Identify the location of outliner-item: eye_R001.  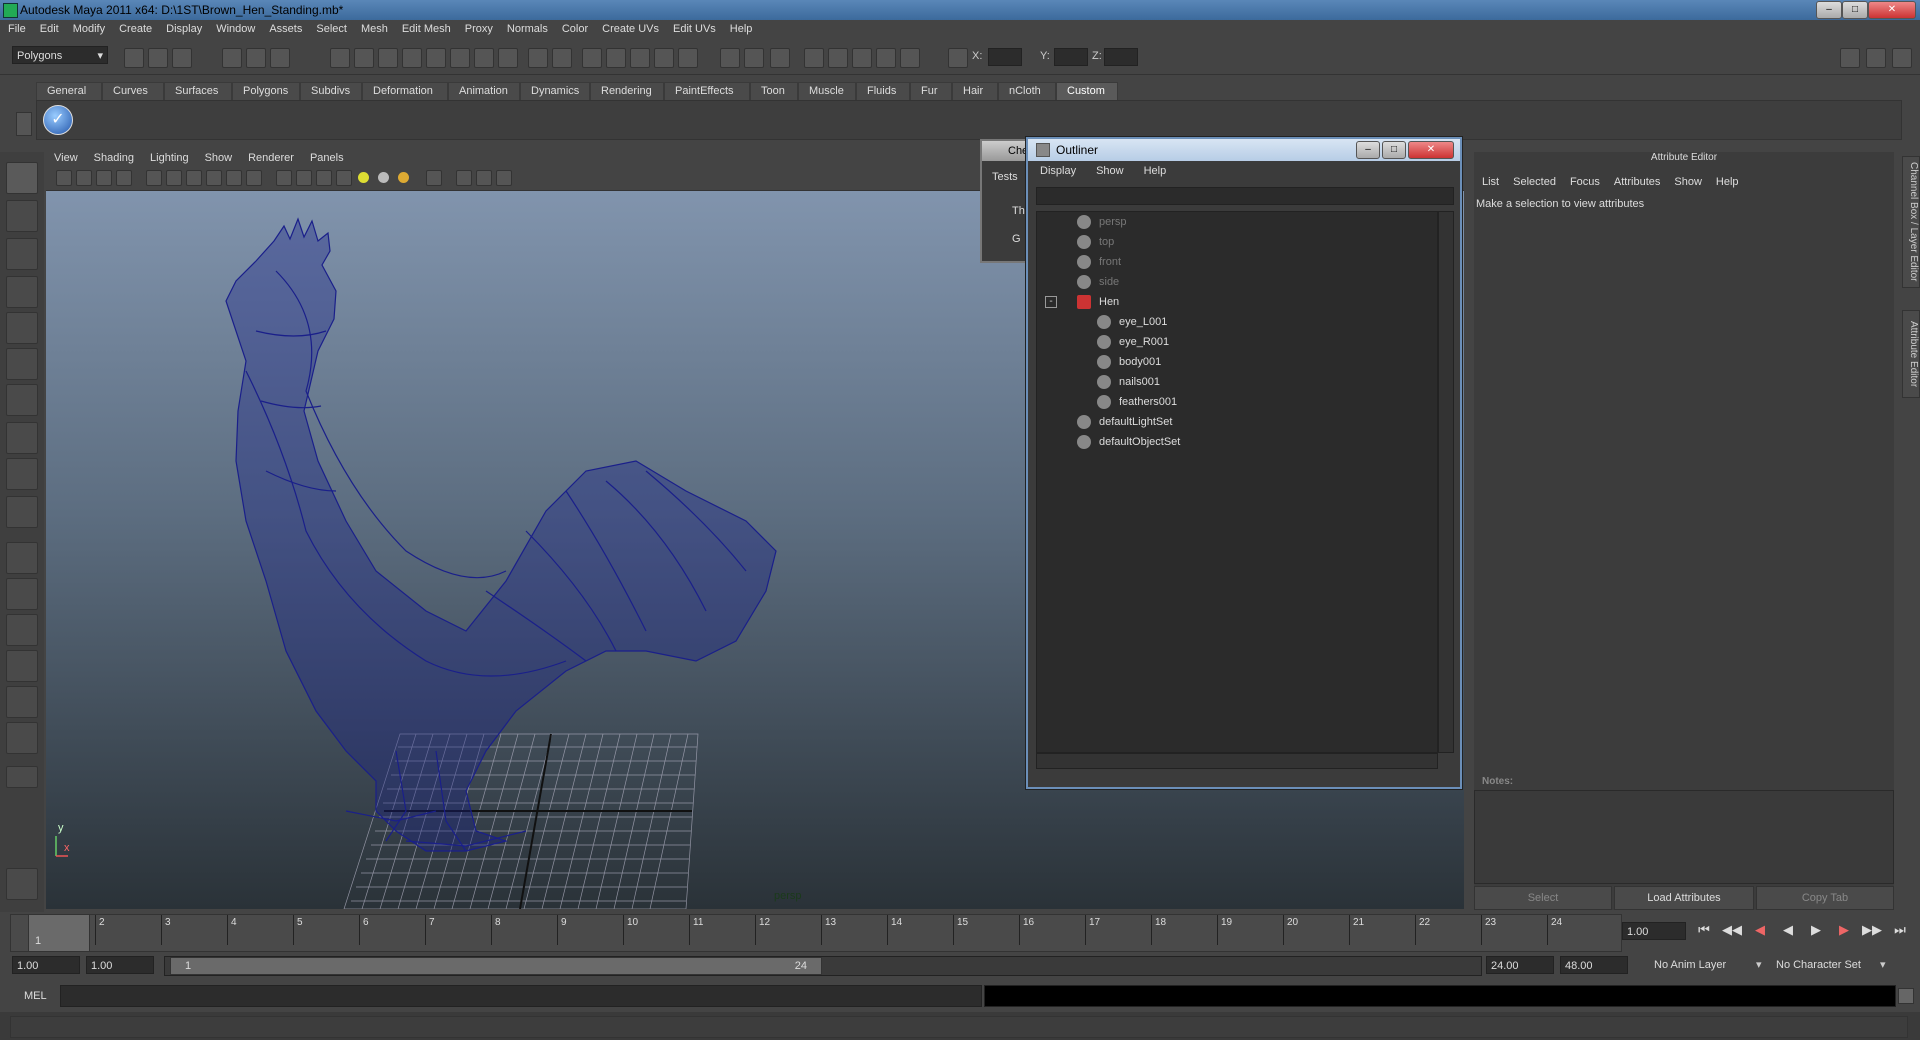
(1247, 343).